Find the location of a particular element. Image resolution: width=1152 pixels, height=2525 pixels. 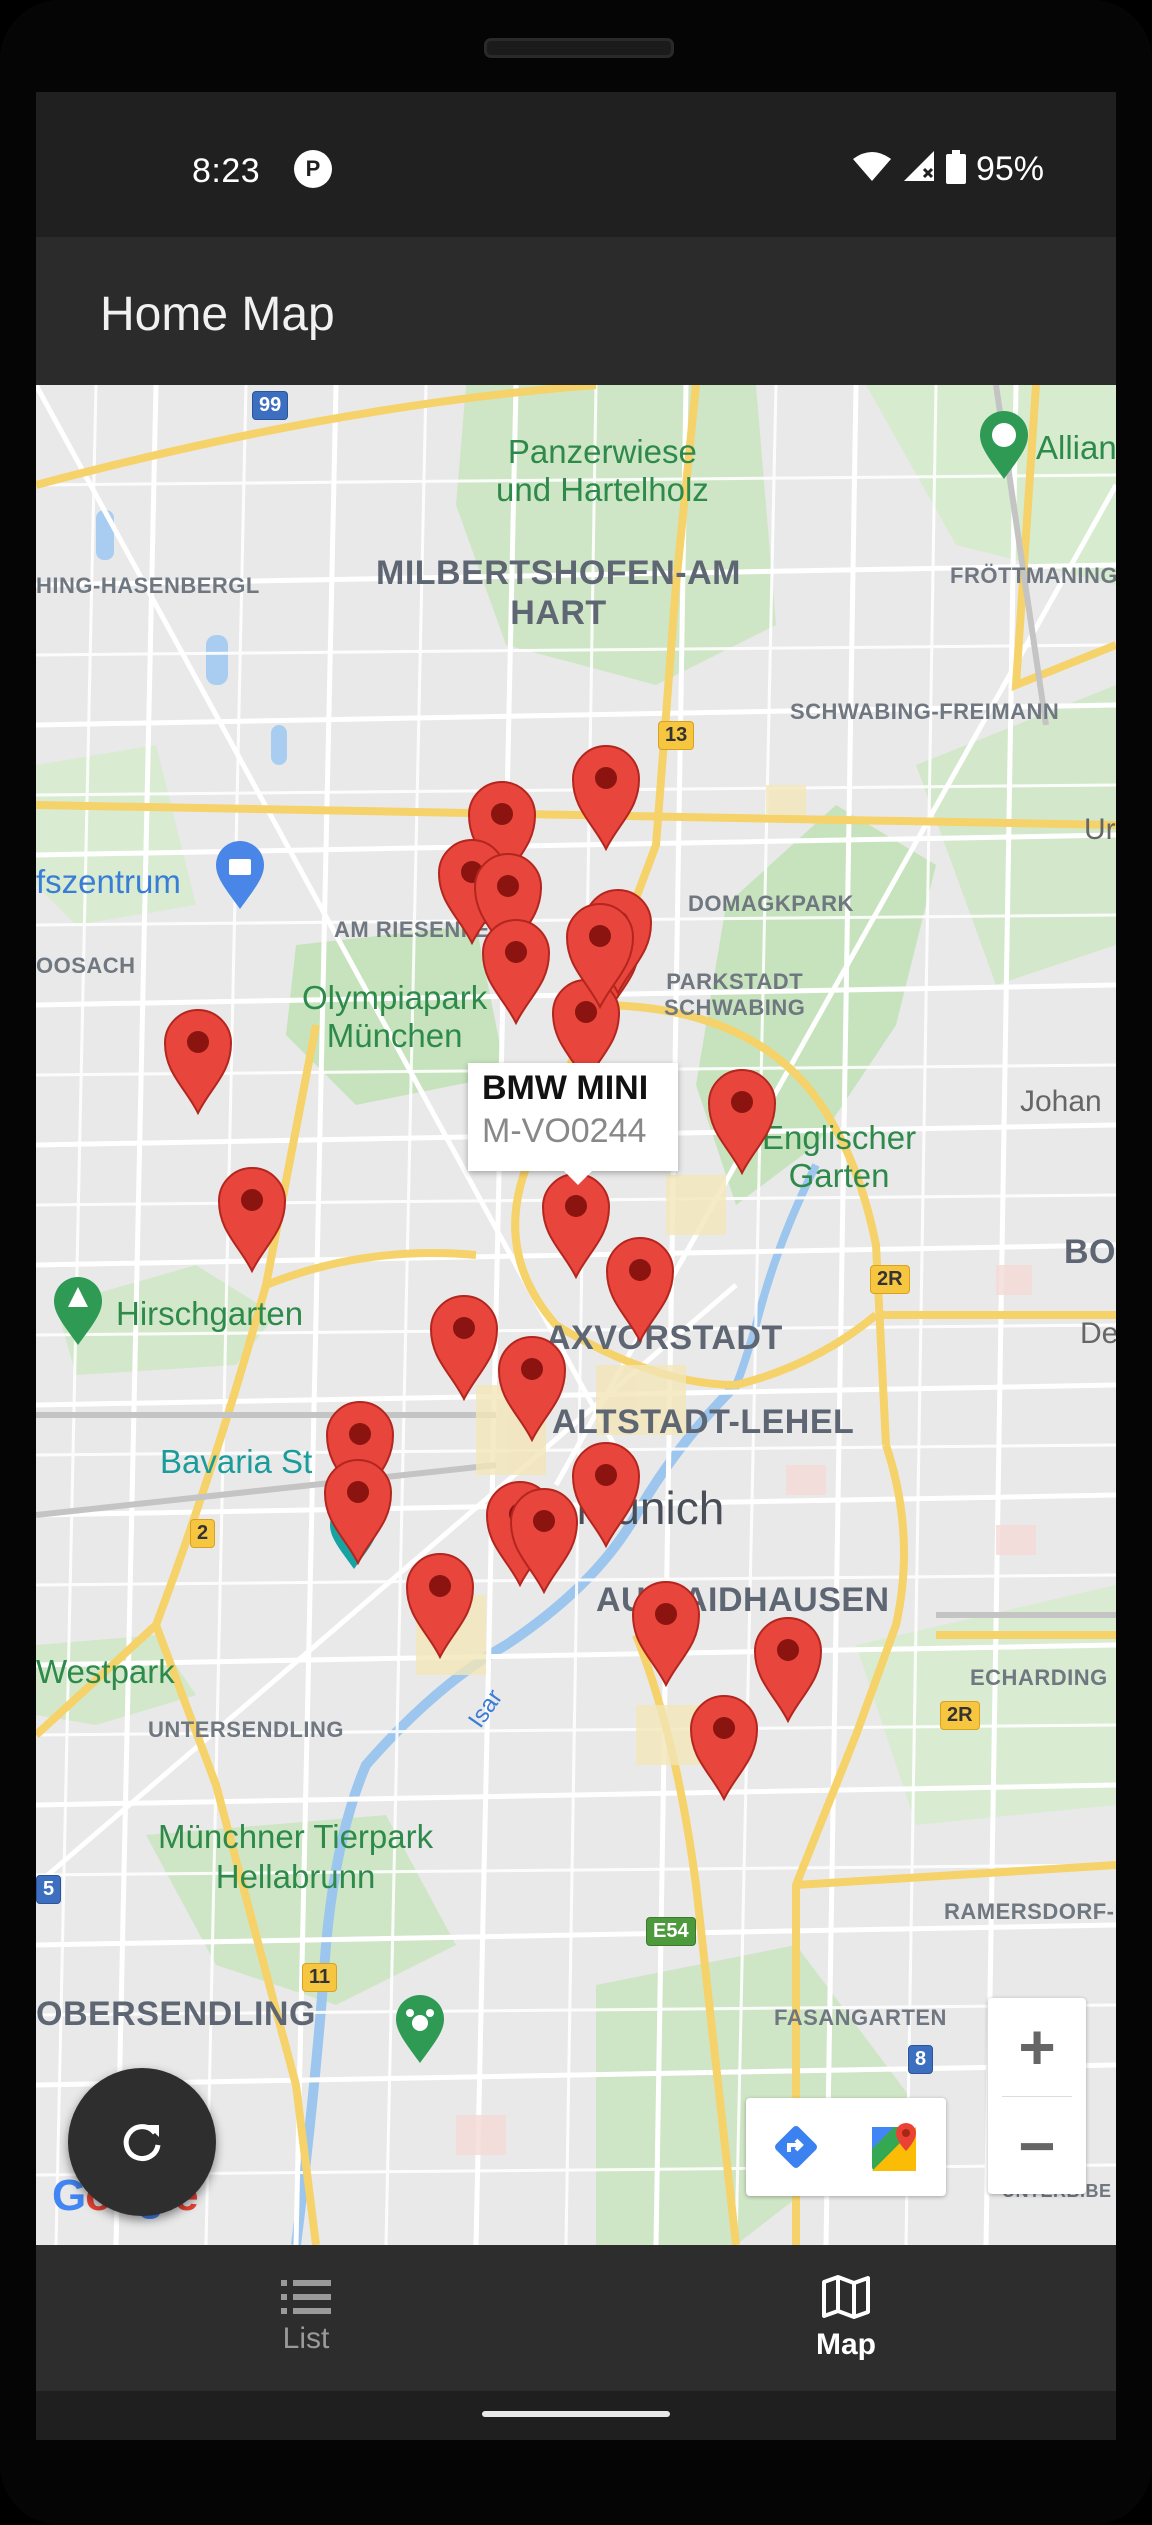

map-label-froettmaning: FRÖTTMANING is located at coordinates (1033, 575).